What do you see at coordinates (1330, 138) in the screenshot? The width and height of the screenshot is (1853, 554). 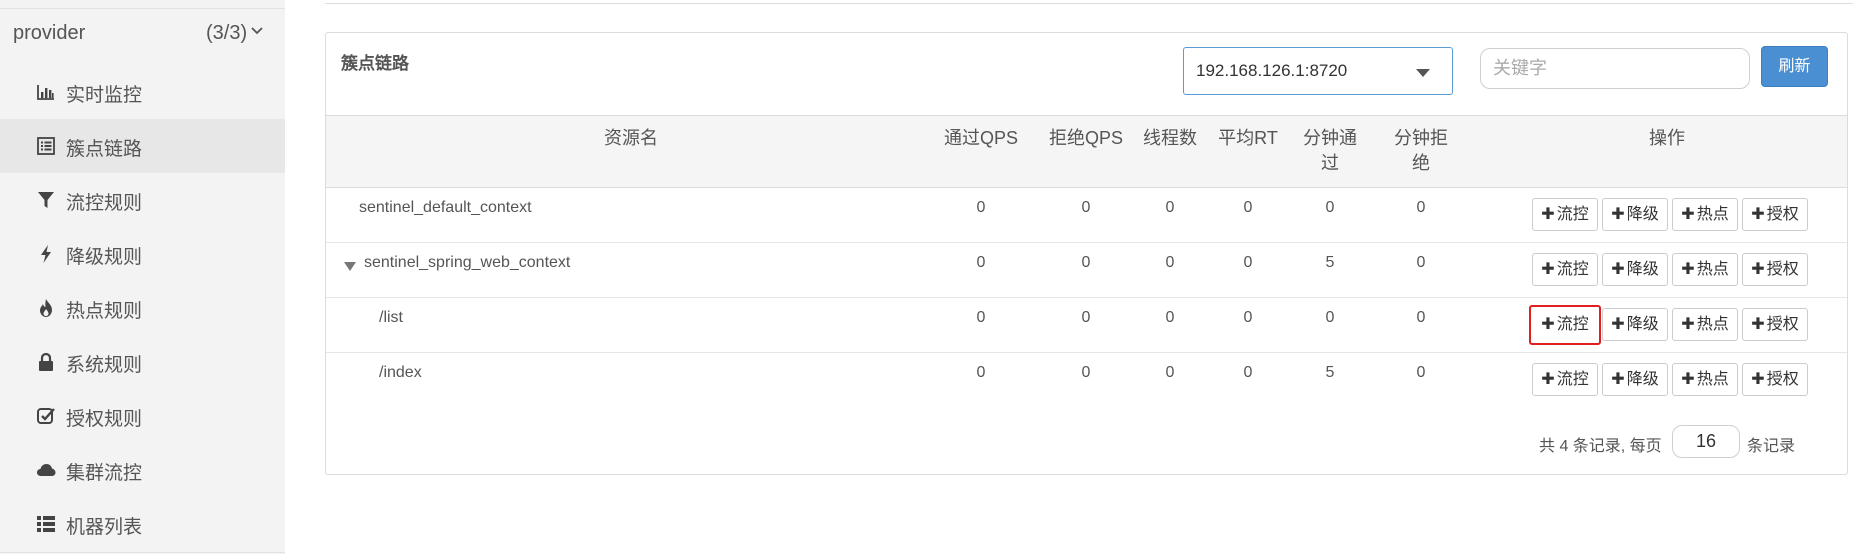 I see `column-header-minute-pass-line1: 分钟通` at bounding box center [1330, 138].